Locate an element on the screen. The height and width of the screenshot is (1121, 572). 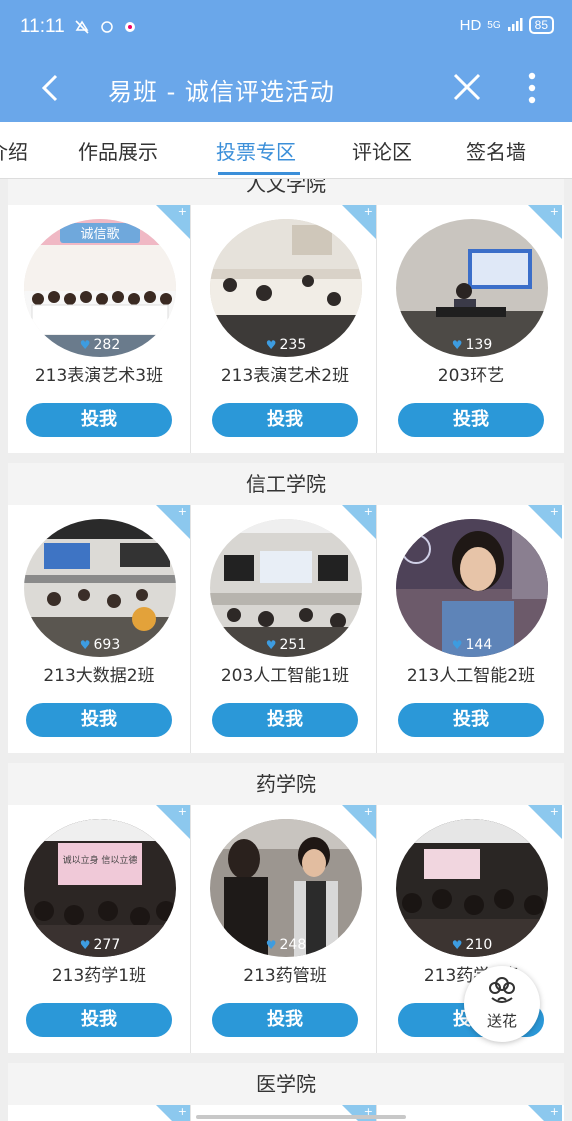
banner-text: 诚信歌 is located at coordinates (99, 234).